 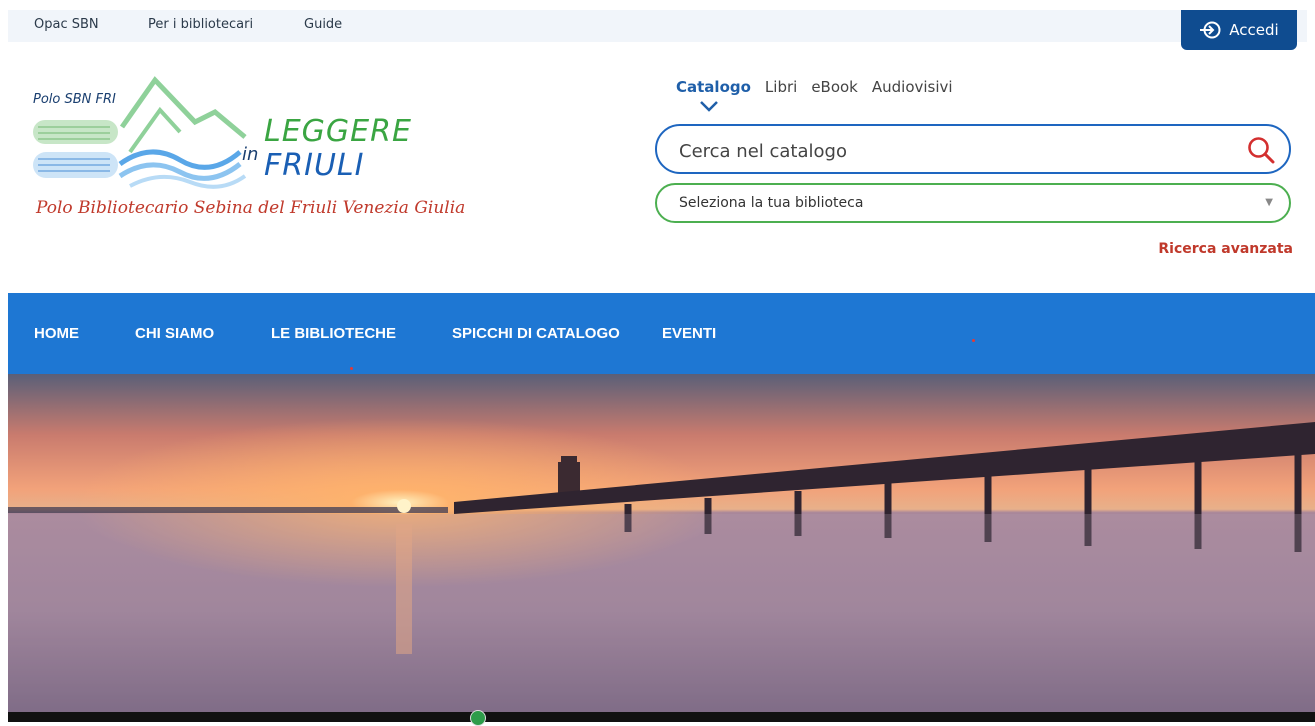 What do you see at coordinates (912, 87) in the screenshot?
I see `tab-audiovisivi: Audiovisivi` at bounding box center [912, 87].